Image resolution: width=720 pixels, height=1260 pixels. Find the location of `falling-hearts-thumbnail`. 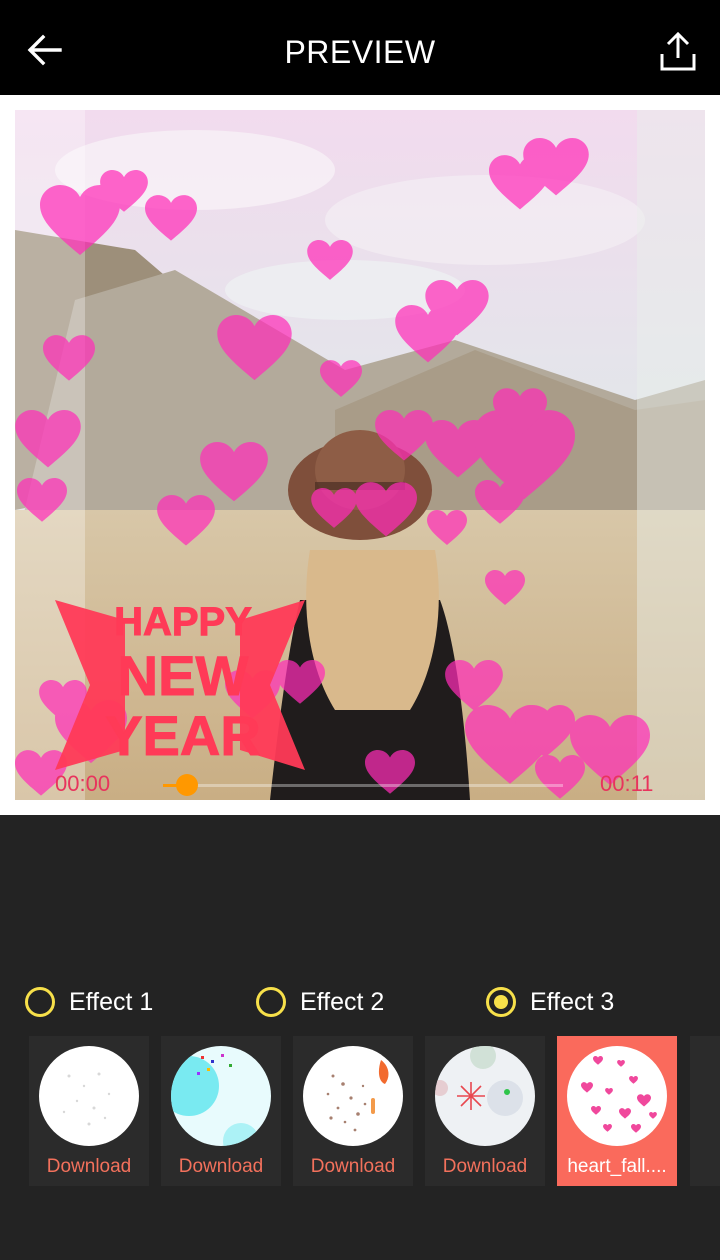

falling-hearts-thumbnail is located at coordinates (617, 1096).